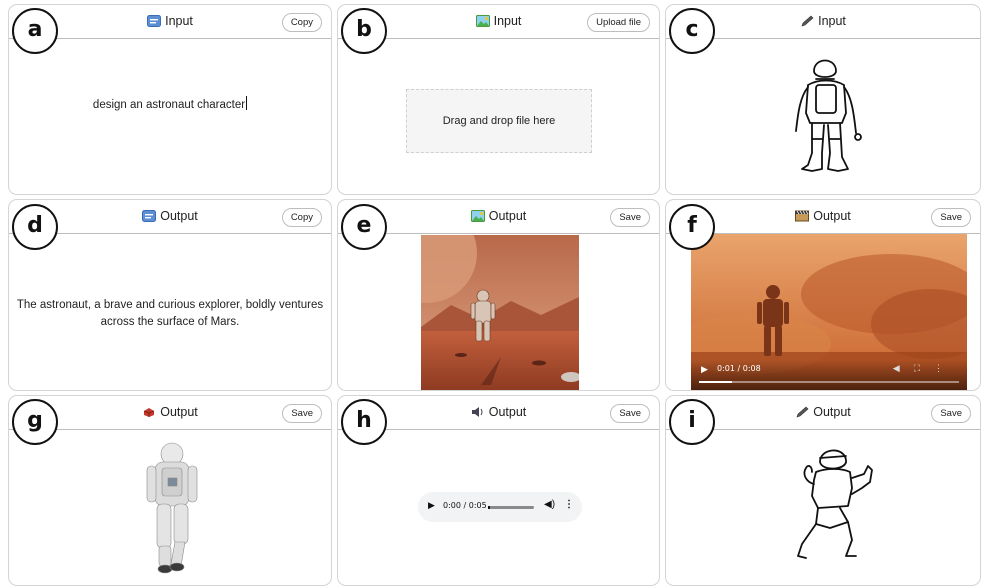  I want to click on video-progress-bar, so click(829, 382).